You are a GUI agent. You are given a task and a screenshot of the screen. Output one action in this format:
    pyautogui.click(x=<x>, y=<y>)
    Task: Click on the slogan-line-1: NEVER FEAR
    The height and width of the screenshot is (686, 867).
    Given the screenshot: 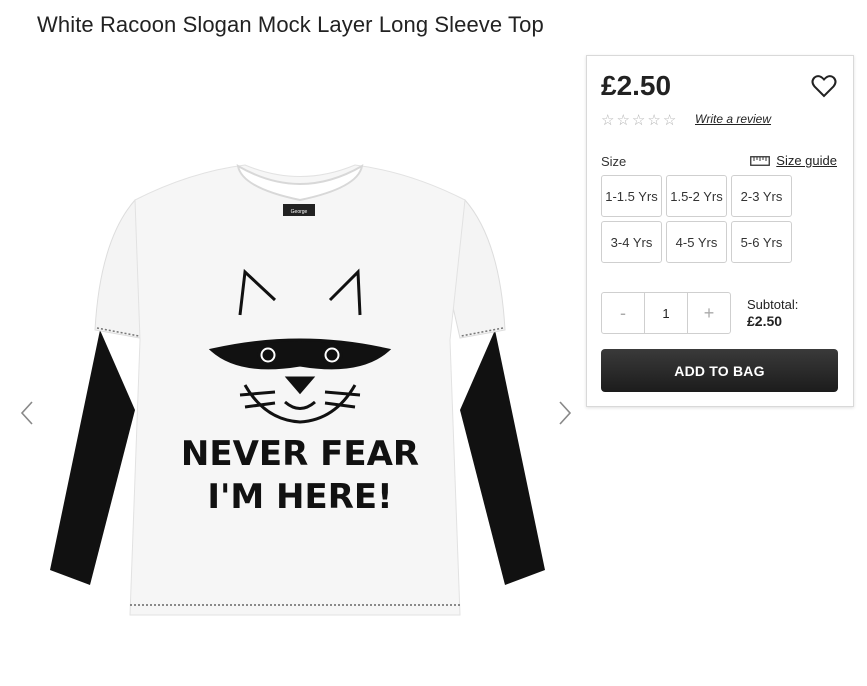 What is the action you would take?
    pyautogui.click(x=300, y=454)
    